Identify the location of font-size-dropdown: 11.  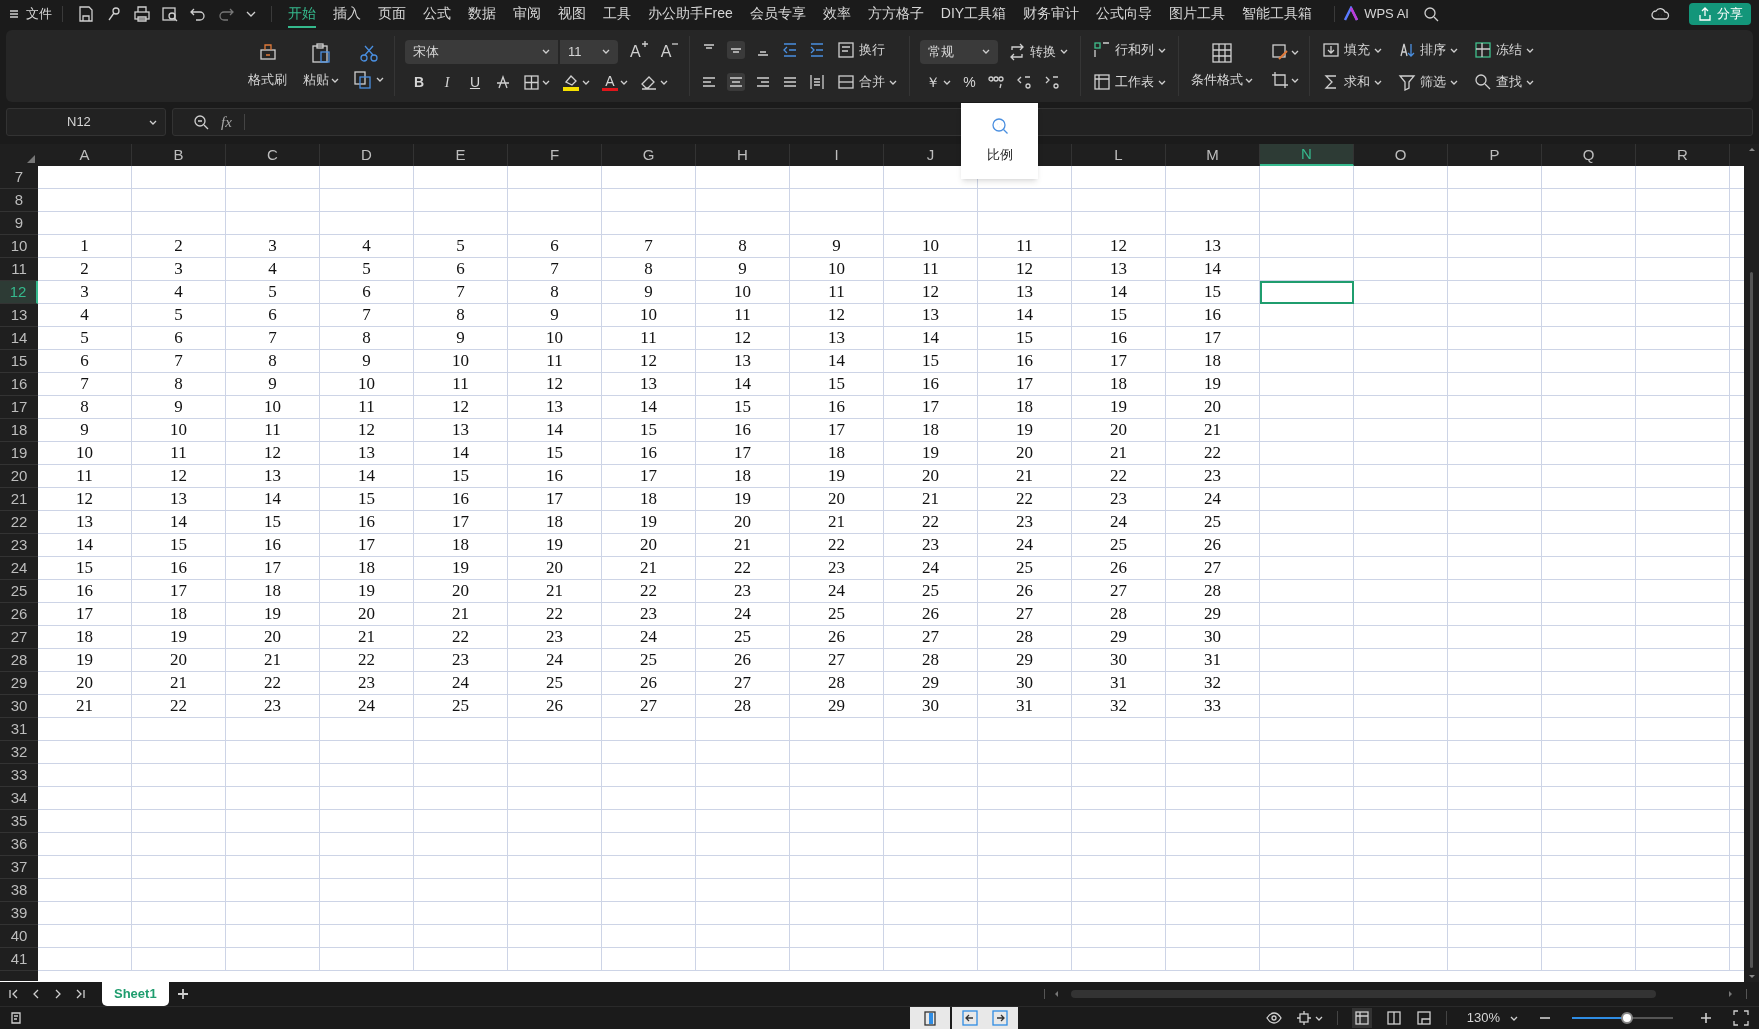
(589, 51).